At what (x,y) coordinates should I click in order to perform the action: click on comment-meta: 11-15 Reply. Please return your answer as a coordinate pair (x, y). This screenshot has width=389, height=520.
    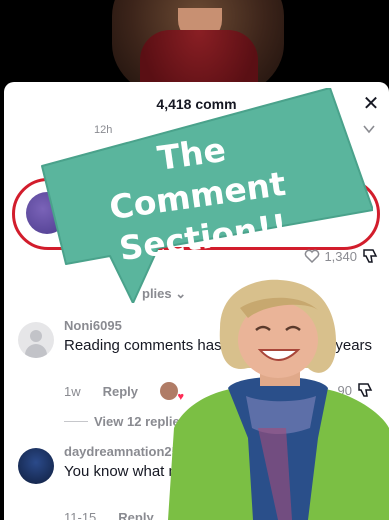
    Looking at the image, I should click on (109, 515).